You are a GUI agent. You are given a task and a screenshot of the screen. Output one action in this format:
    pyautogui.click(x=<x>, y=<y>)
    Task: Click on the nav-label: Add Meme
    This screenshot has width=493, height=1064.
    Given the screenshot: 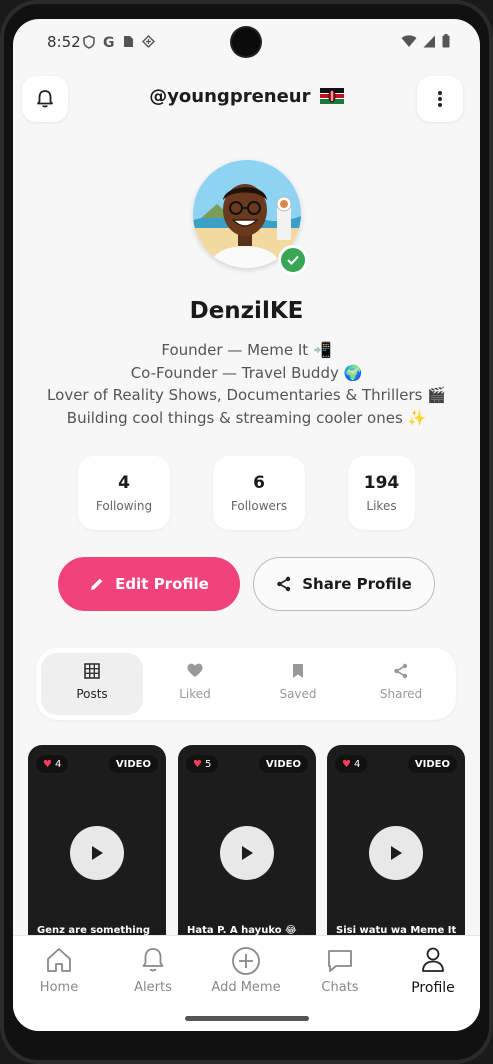 What is the action you would take?
    pyautogui.click(x=246, y=987)
    